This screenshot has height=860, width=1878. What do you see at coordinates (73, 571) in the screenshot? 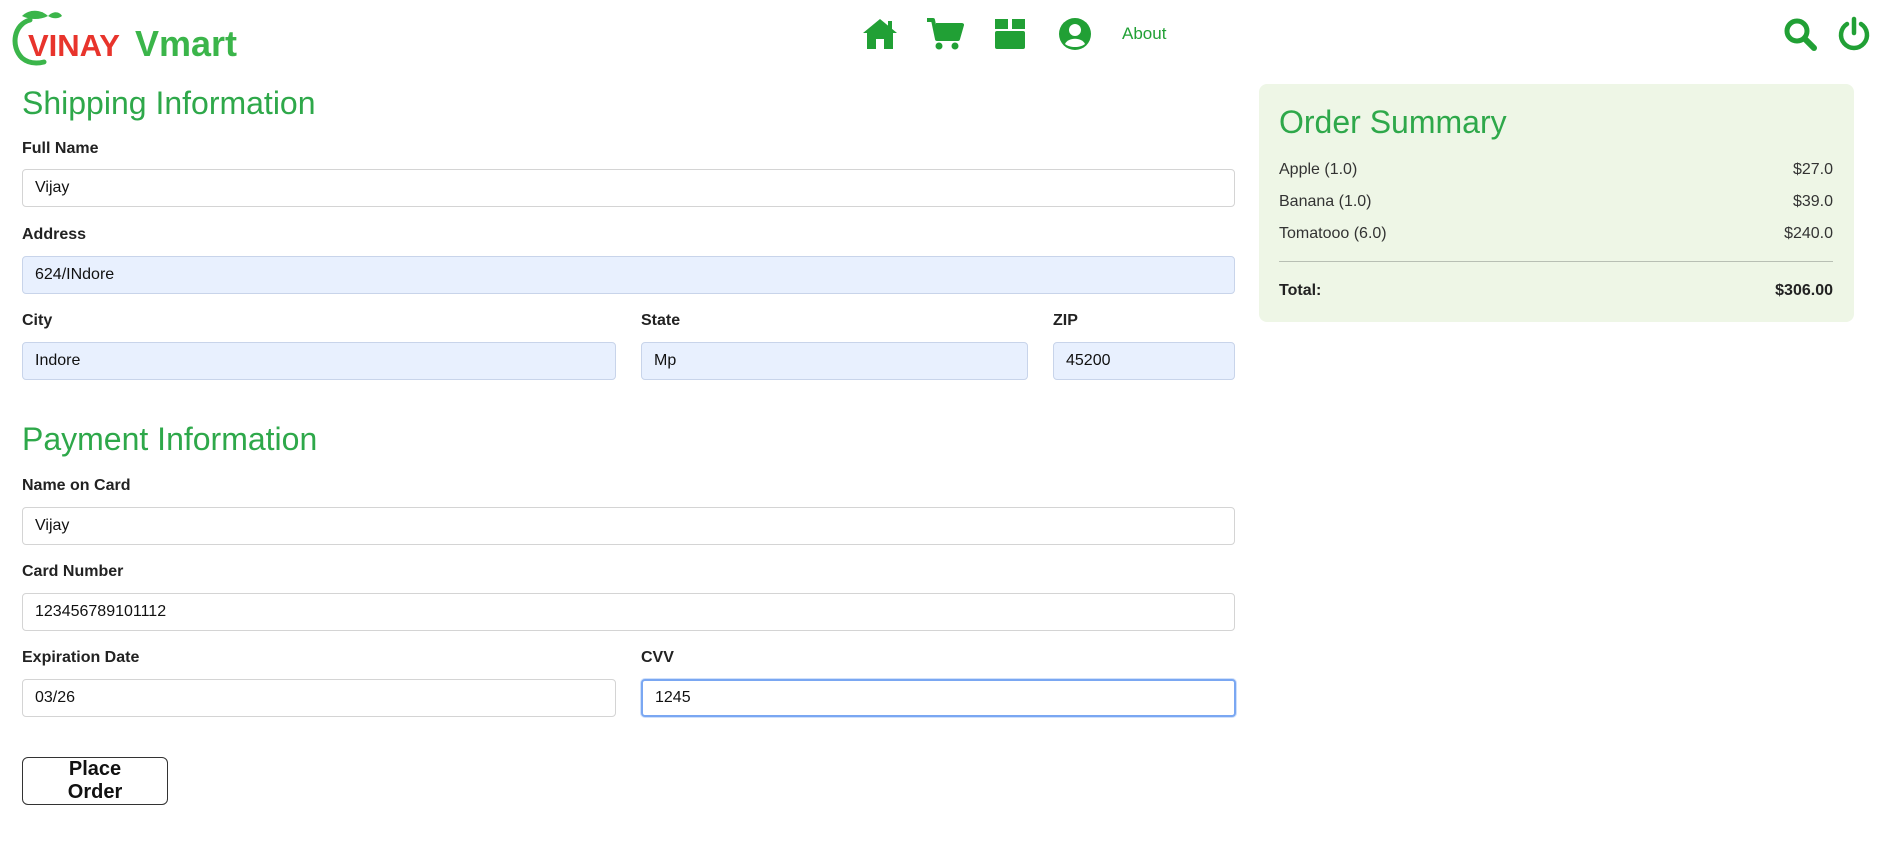
I see `card-number-label: Card Number` at bounding box center [73, 571].